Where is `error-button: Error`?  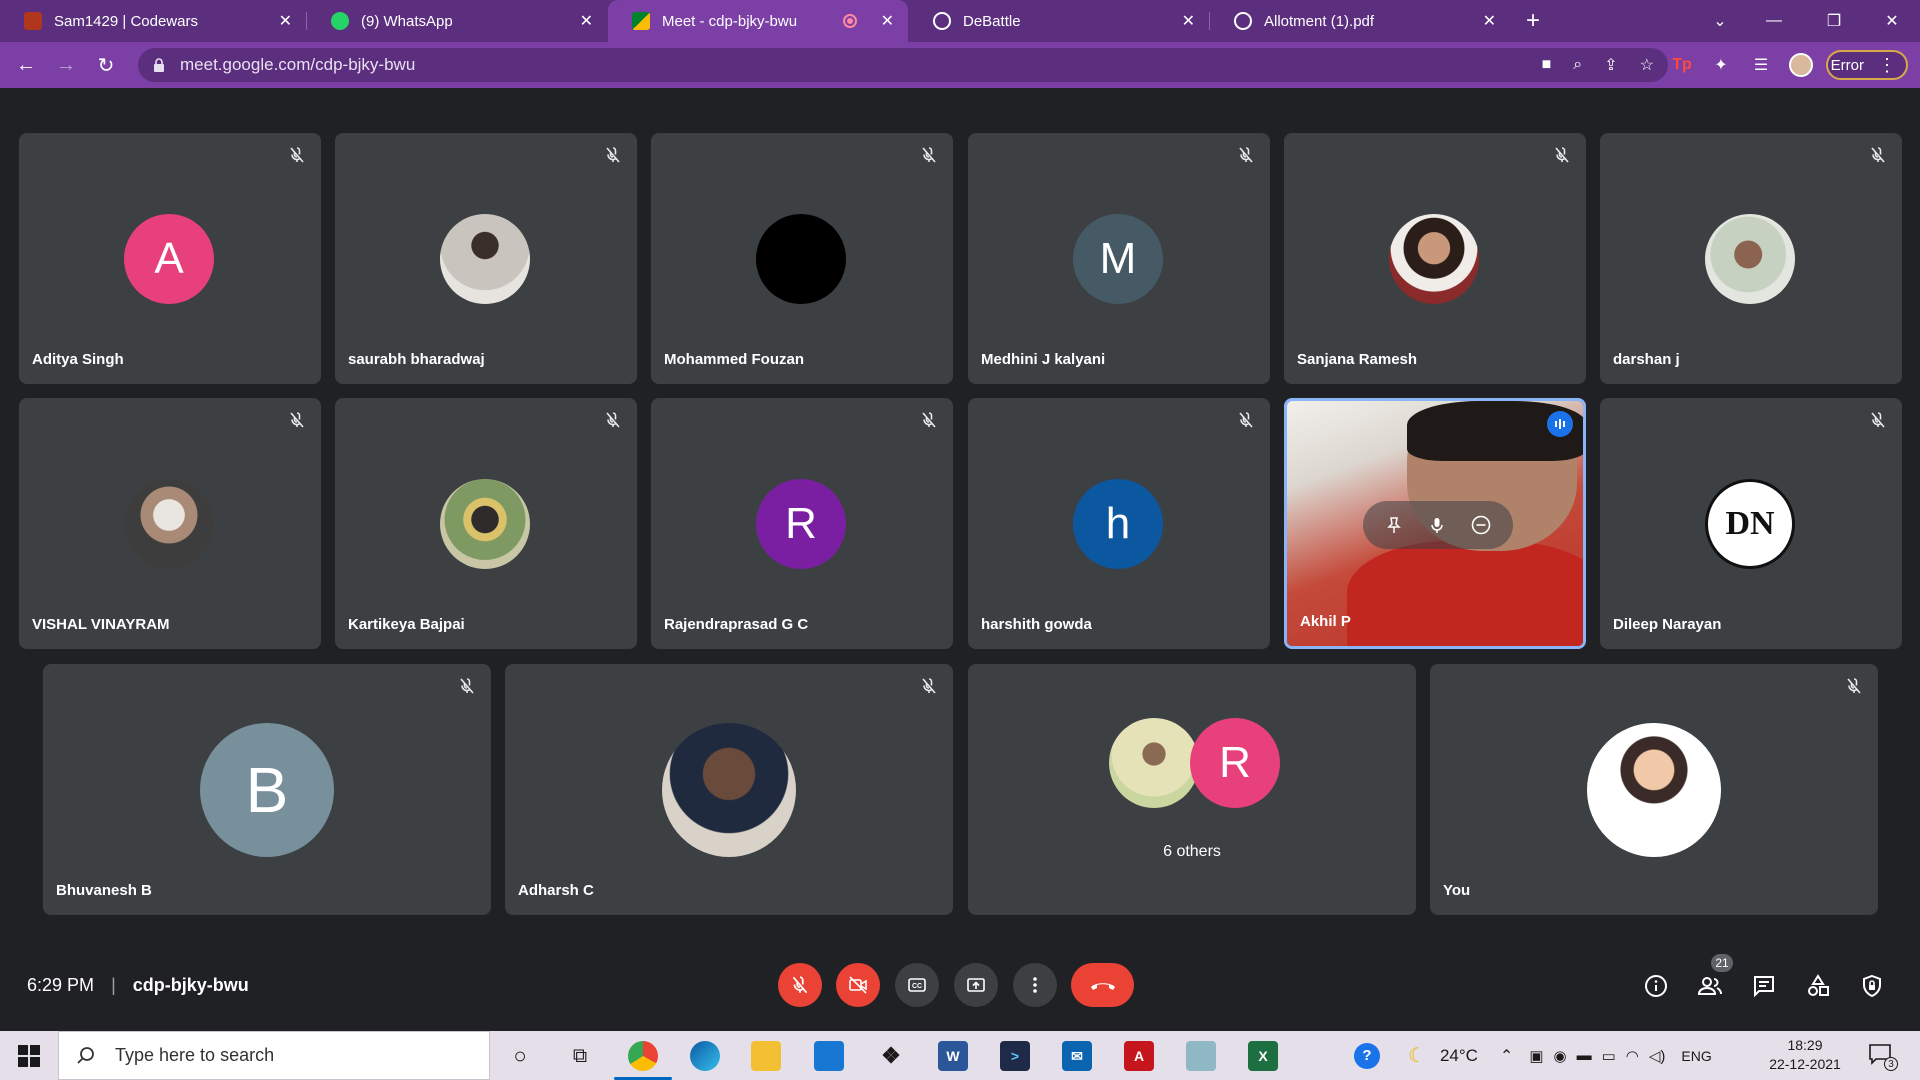
error-button: Error is located at coordinates (1867, 65).